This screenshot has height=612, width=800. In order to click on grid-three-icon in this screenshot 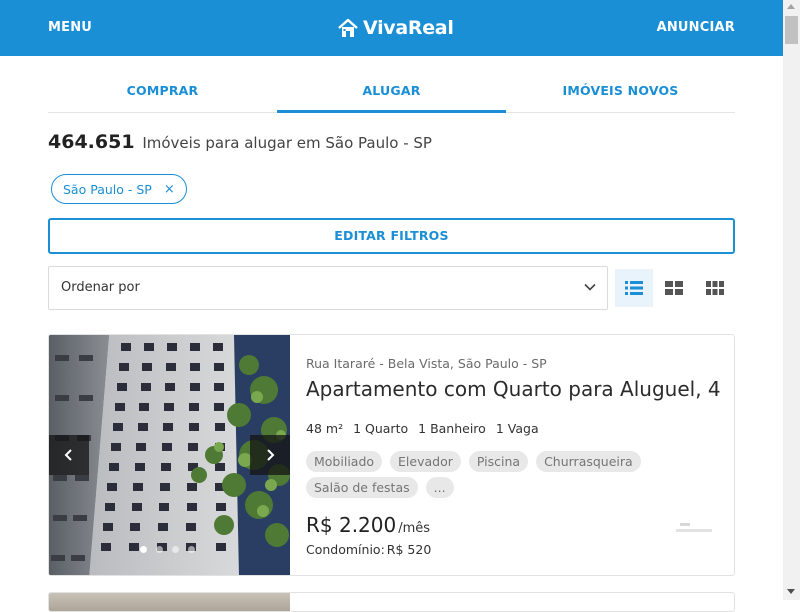, I will do `click(715, 288)`.